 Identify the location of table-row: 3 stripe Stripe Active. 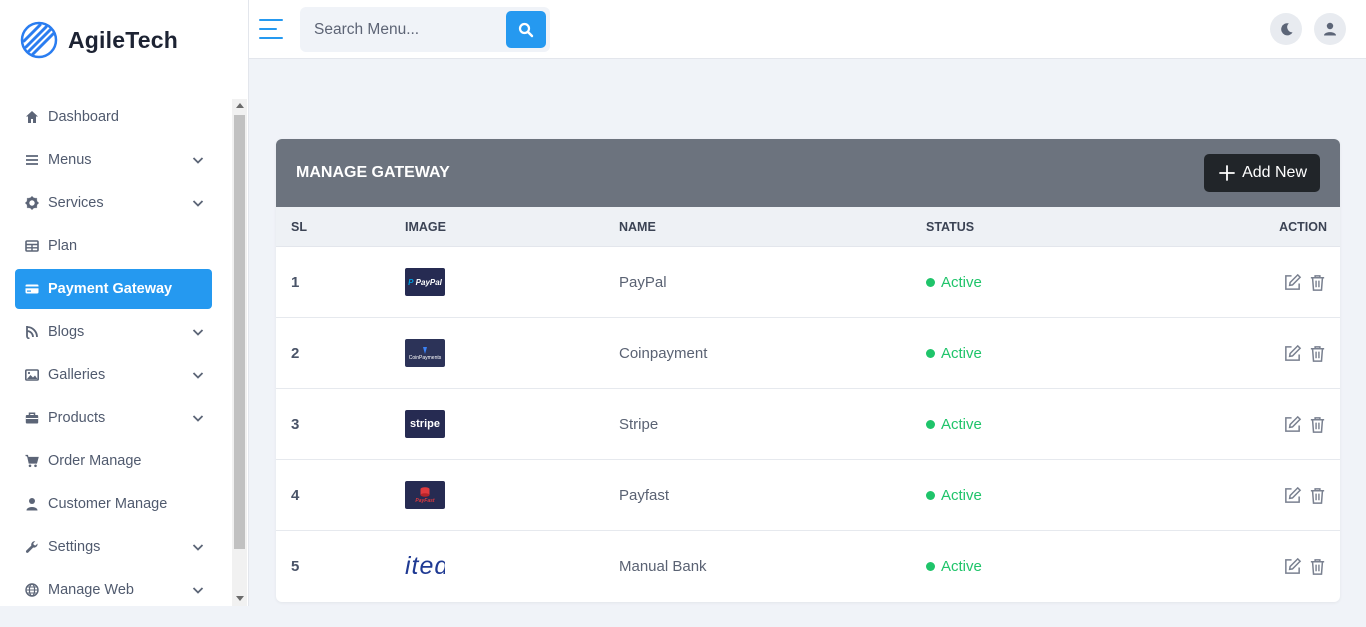
(808, 424).